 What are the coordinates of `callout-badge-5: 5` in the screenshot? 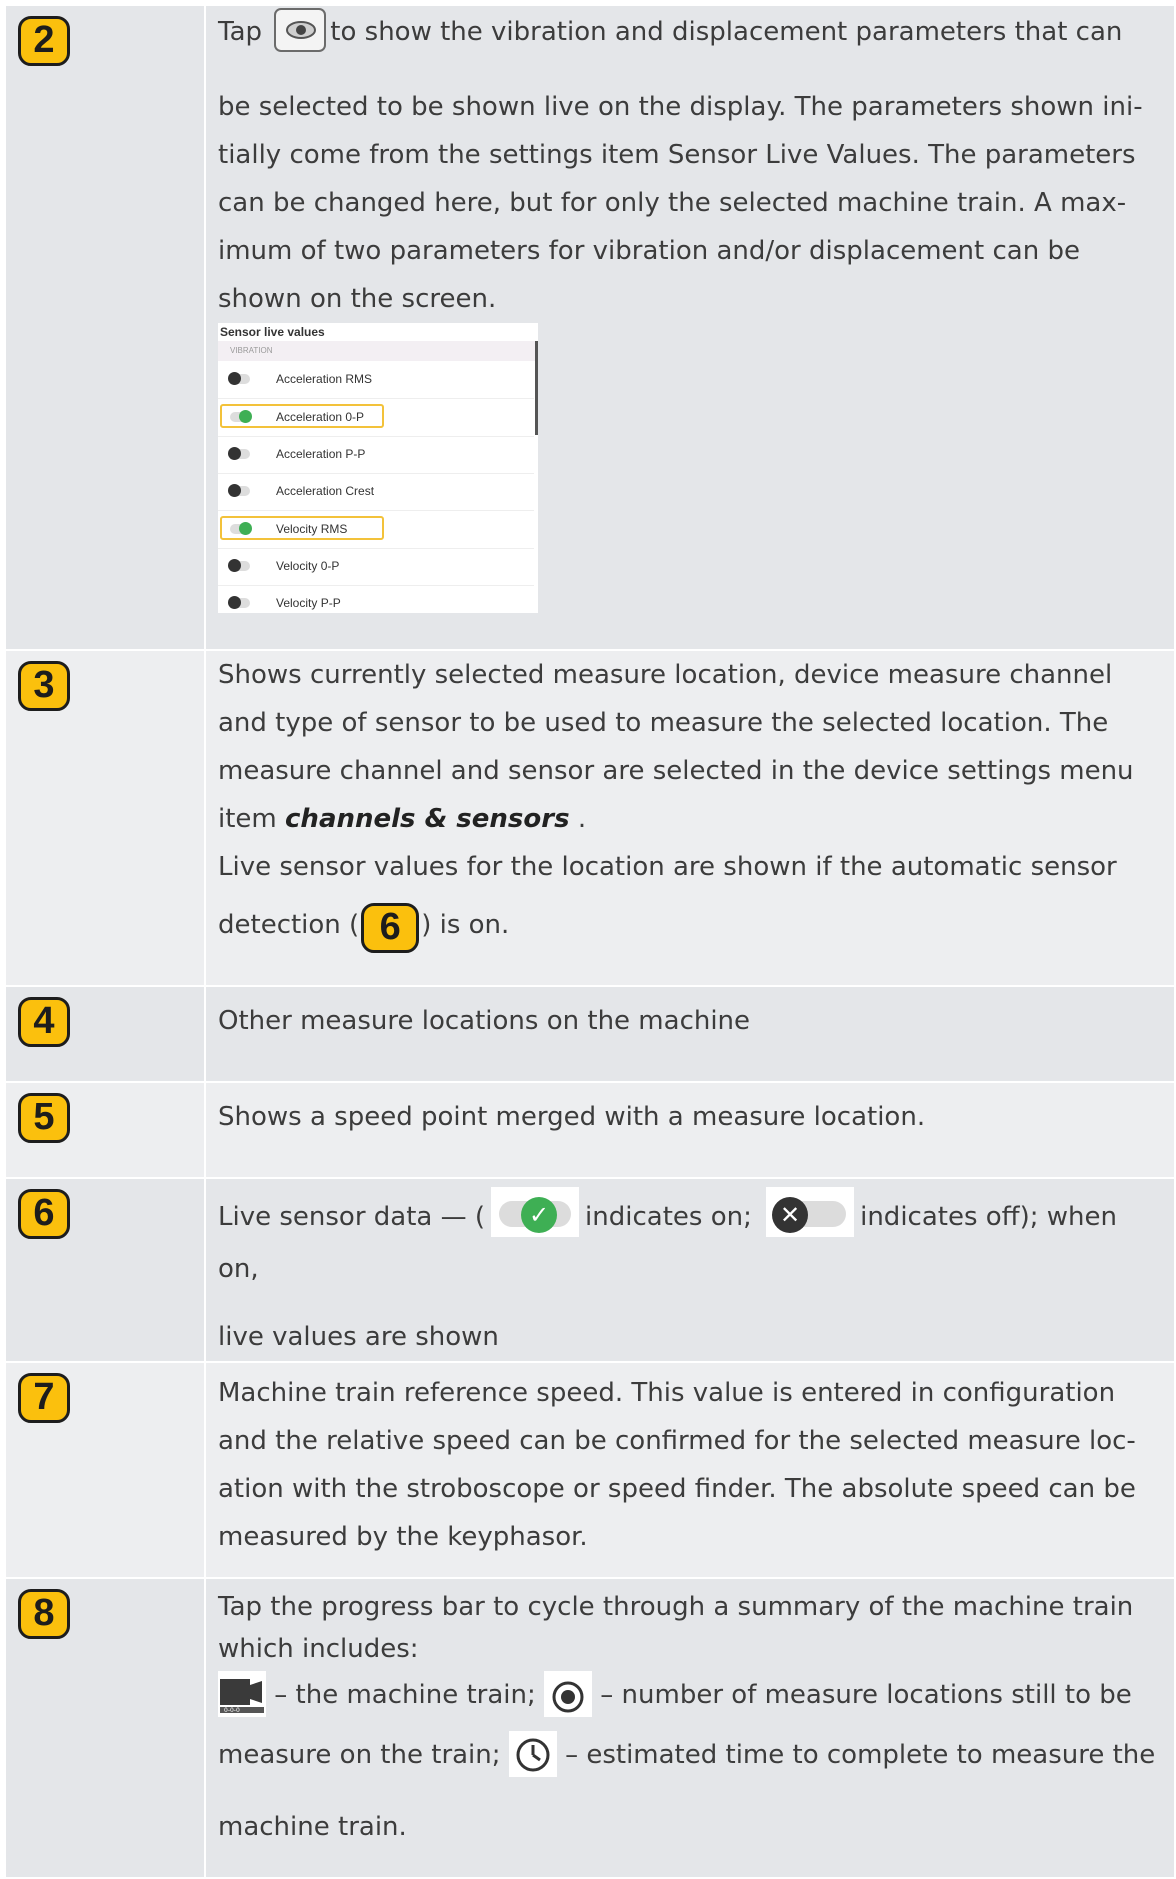 It's located at (44, 1118).